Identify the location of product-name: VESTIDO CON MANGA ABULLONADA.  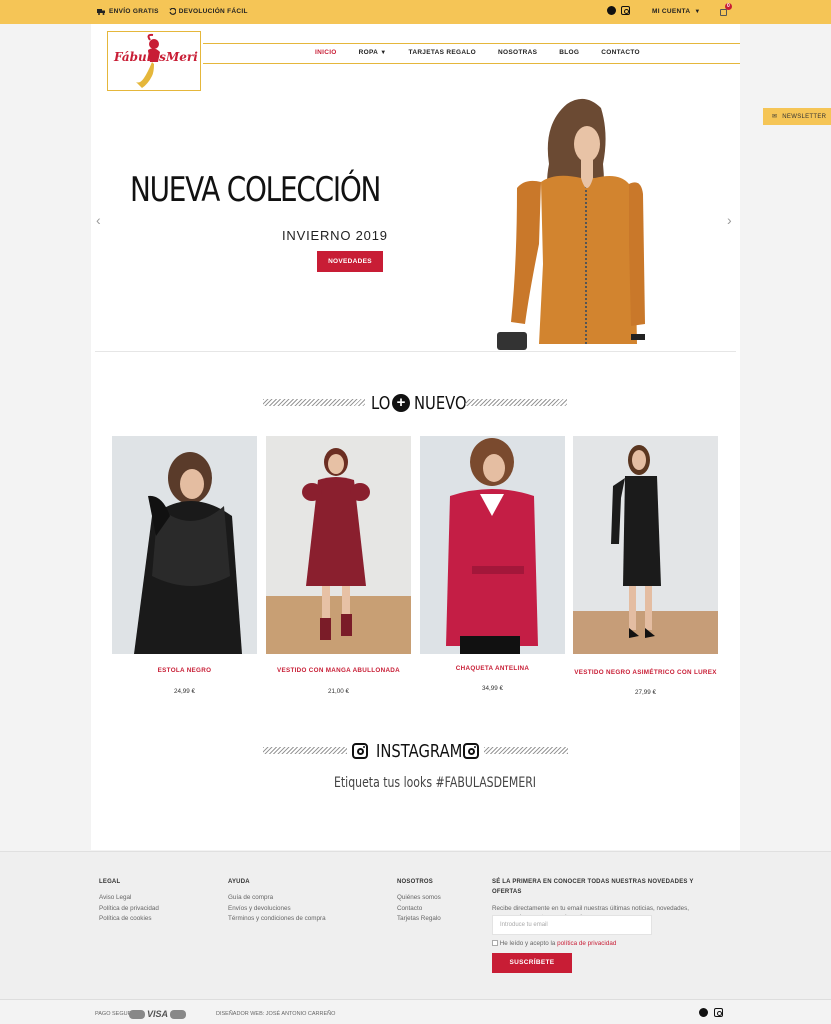
(338, 670).